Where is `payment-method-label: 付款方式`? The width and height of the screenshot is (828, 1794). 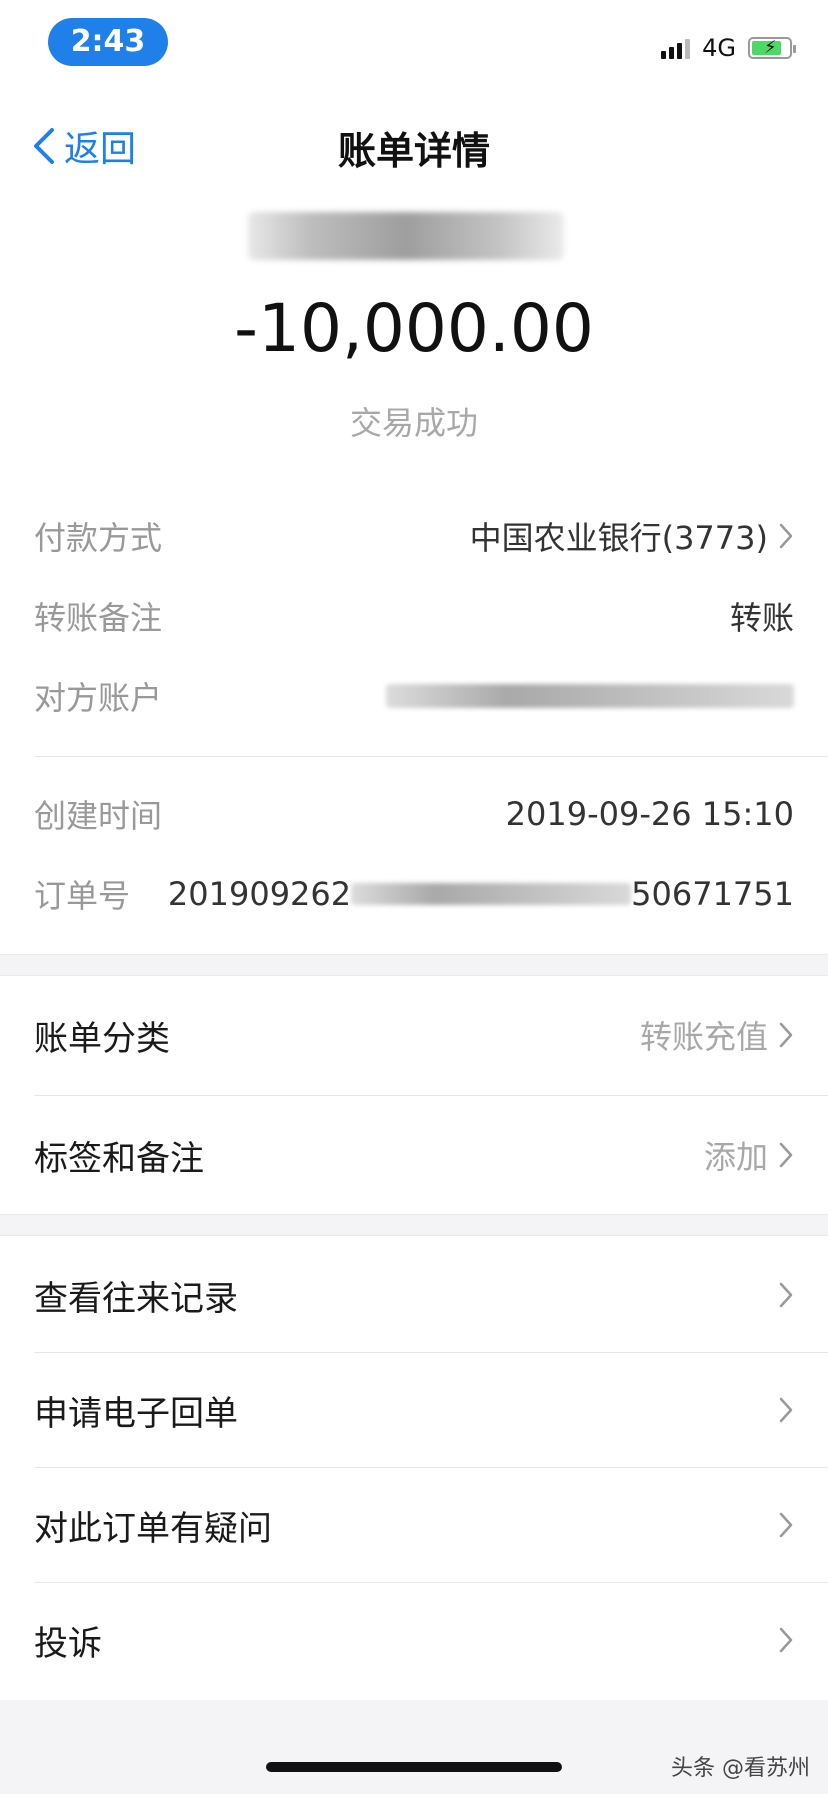 payment-method-label: 付款方式 is located at coordinates (98, 538).